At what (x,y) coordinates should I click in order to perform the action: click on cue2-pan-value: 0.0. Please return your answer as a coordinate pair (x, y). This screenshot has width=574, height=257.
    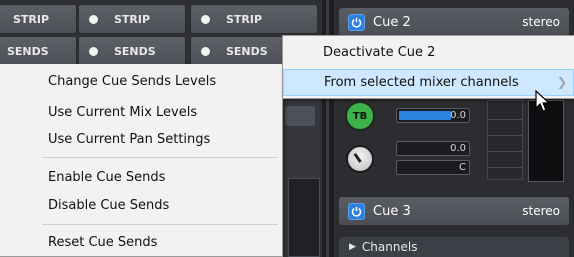
    Looking at the image, I should click on (458, 148).